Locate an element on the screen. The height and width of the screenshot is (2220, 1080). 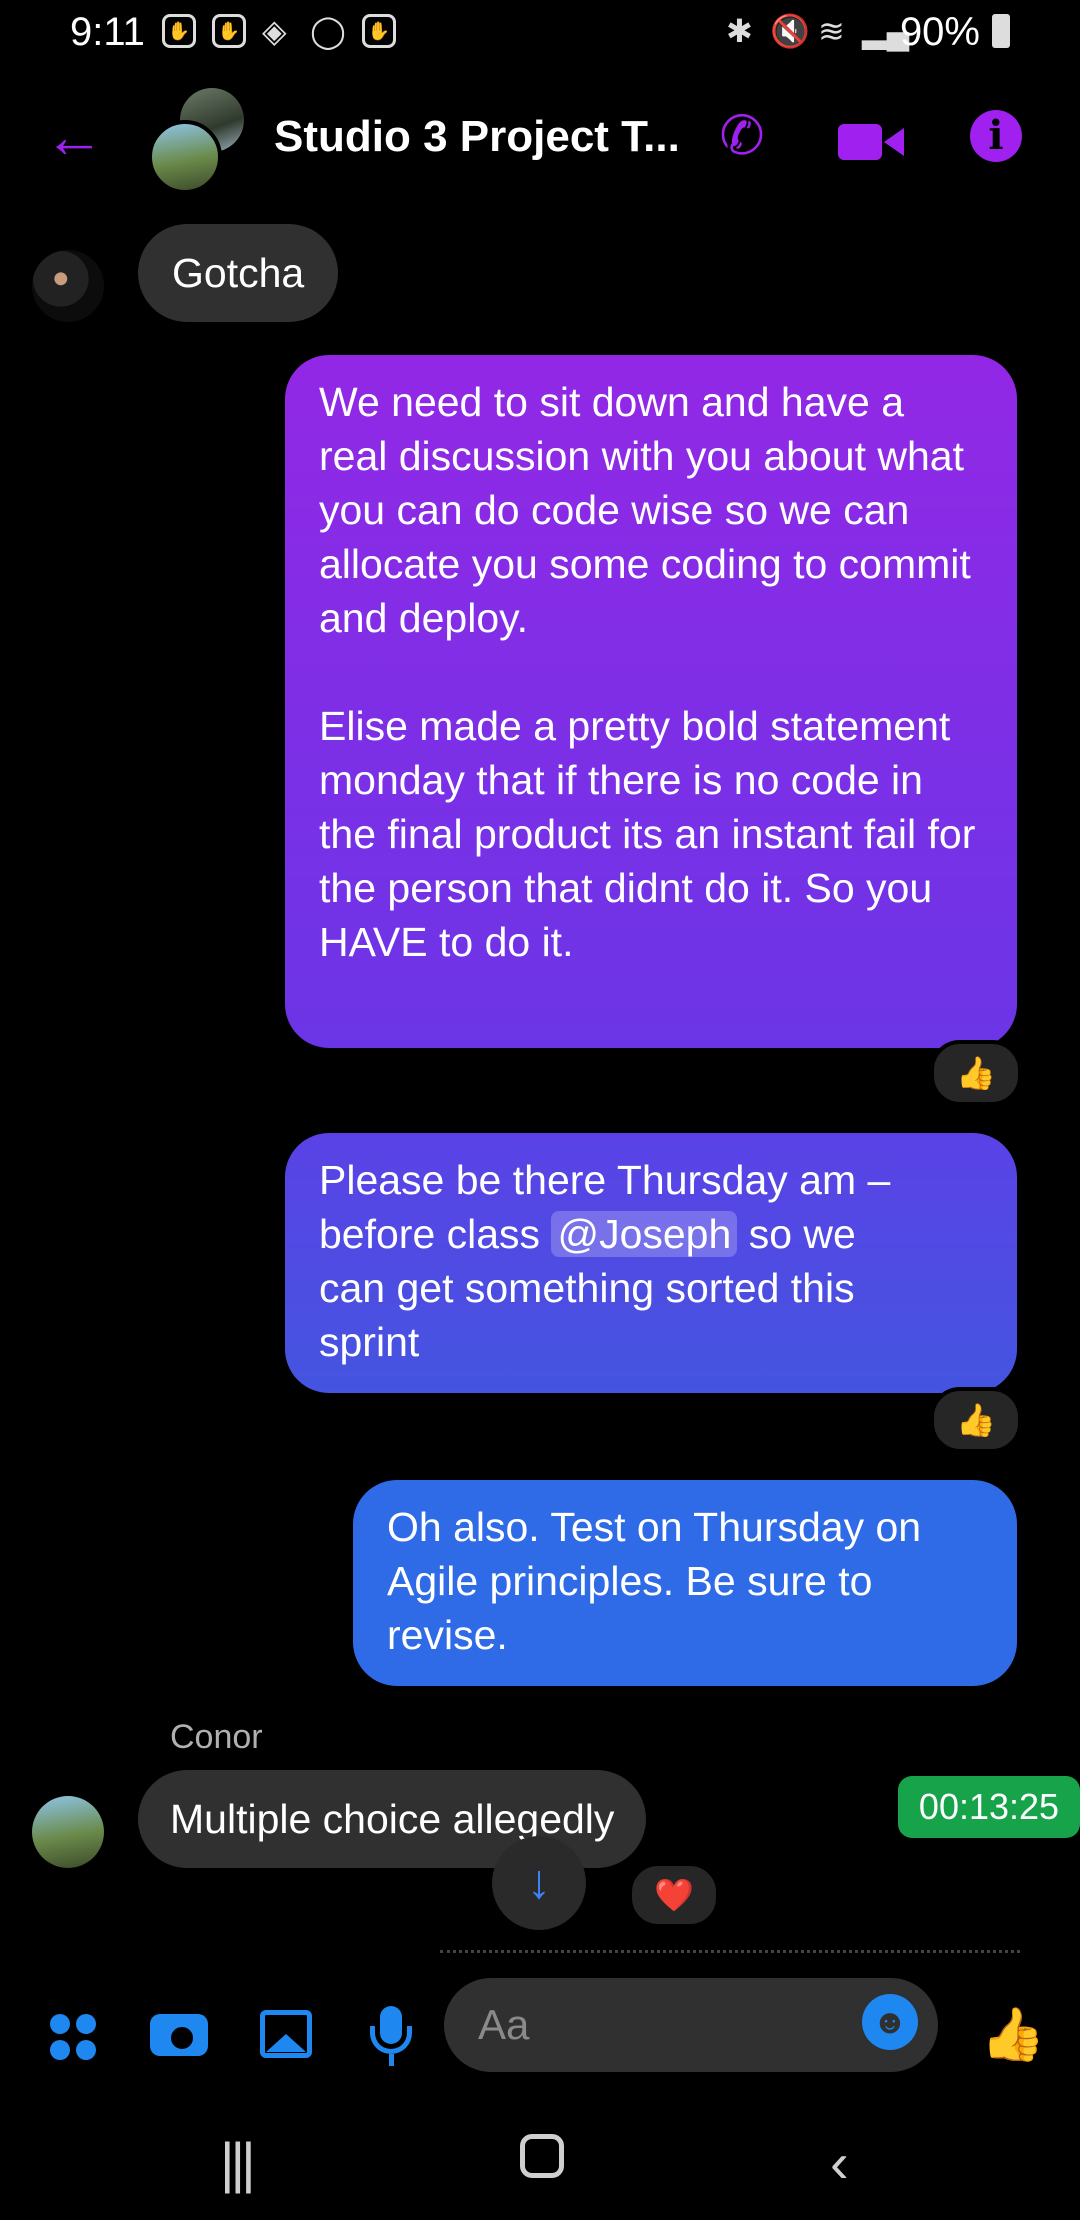
thumbs-up-icon: 👍 is located at coordinates (1013, 2035).